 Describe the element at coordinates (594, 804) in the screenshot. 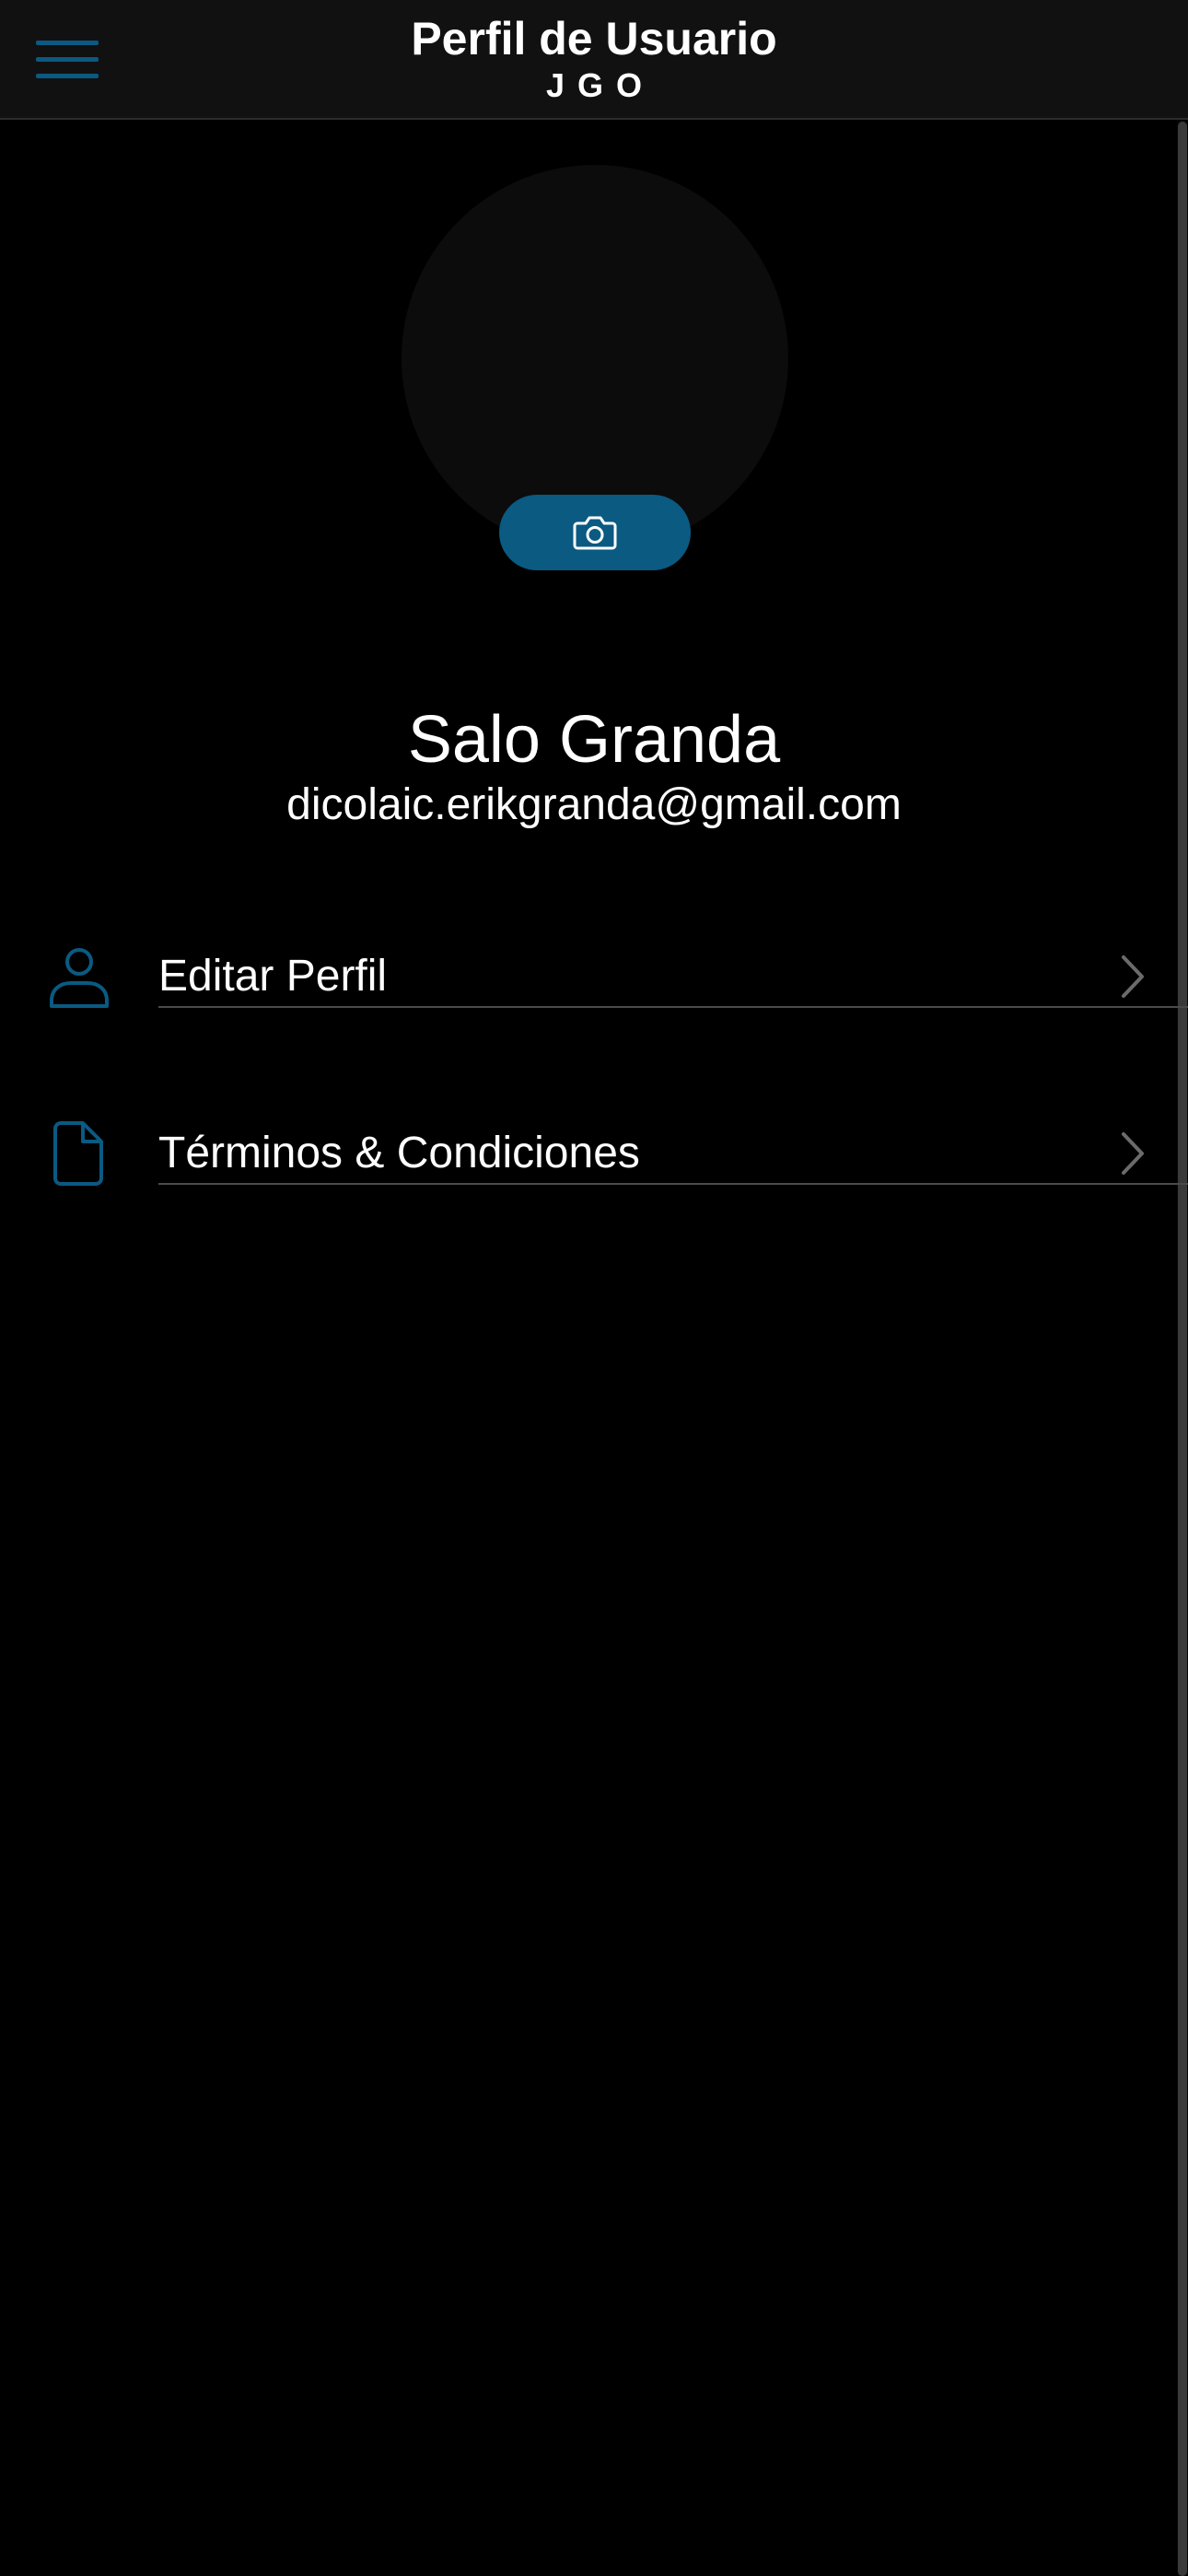

I see `profile-email: dicolaic.erikgranda@gmail.com` at that location.